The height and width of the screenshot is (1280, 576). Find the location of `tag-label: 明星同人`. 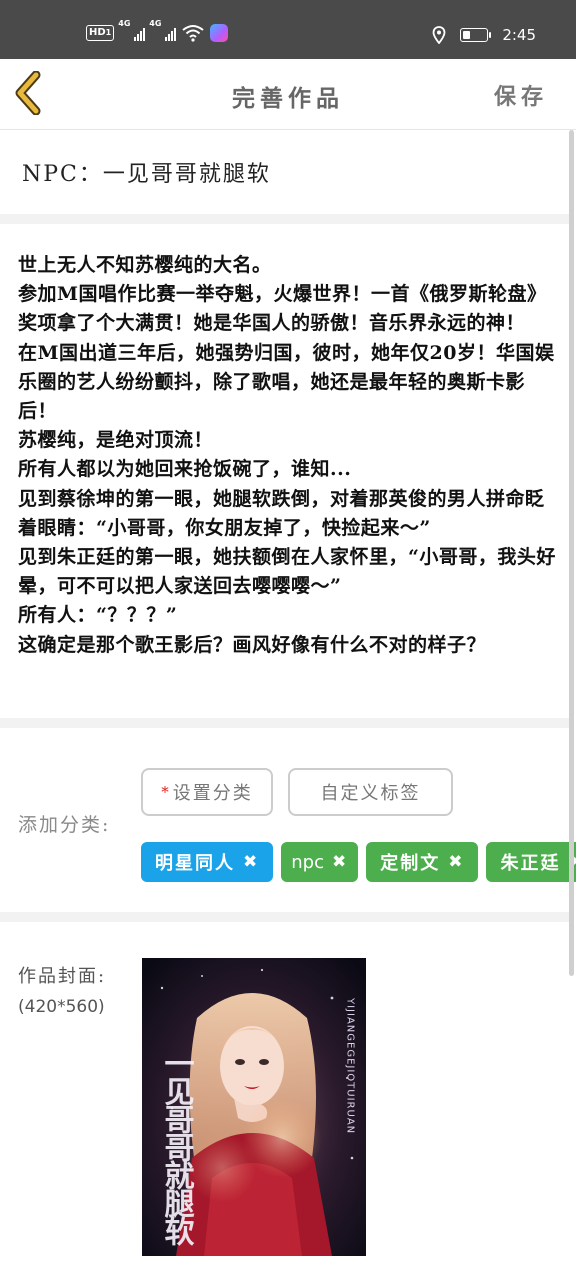

tag-label: 明星同人 is located at coordinates (195, 863).